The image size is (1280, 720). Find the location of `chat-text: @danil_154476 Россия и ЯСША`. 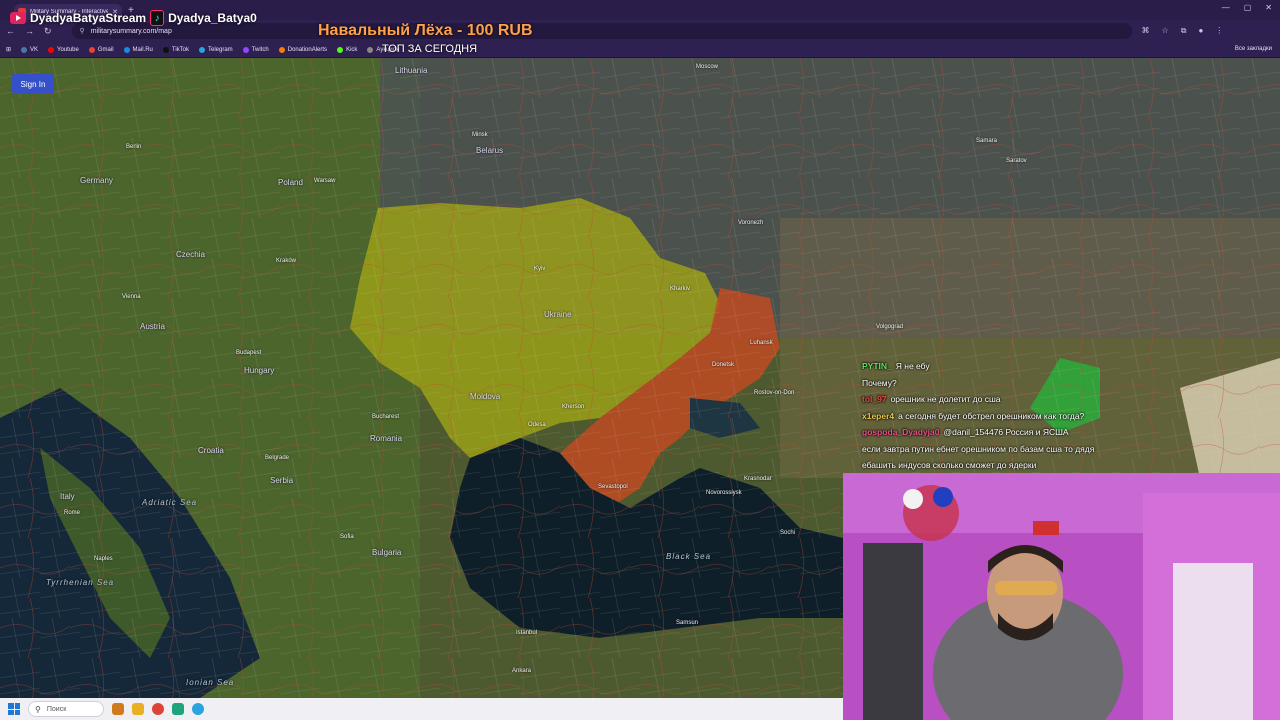

chat-text: @danil_154476 Россия и ЯСША is located at coordinates (1006, 432).